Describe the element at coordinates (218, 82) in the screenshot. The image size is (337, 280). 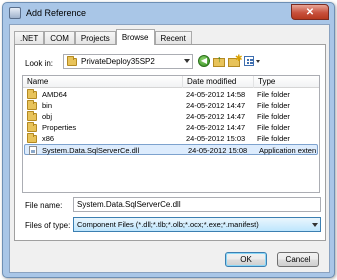
I see `column-header-date-modified: Date modified` at that location.